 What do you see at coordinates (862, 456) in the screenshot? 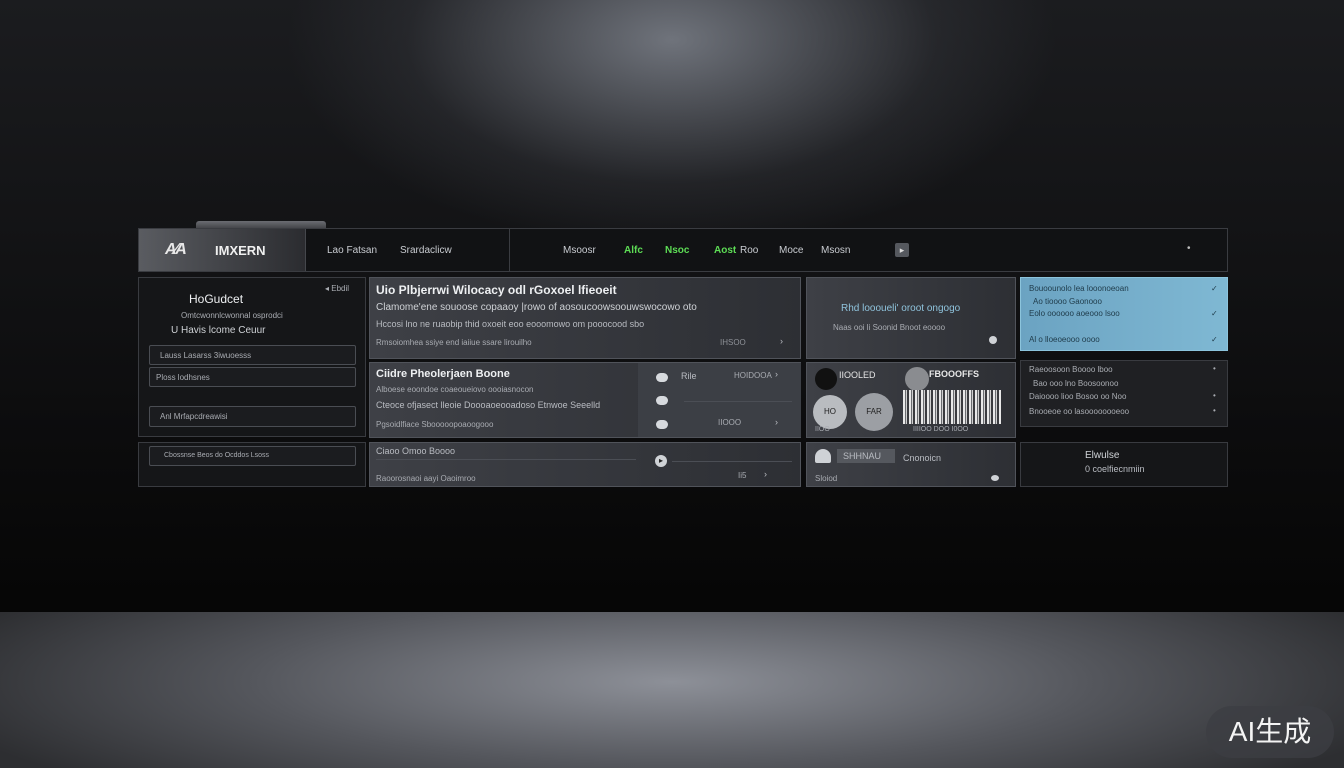
I see `notification-tag: SHHNAU` at bounding box center [862, 456].